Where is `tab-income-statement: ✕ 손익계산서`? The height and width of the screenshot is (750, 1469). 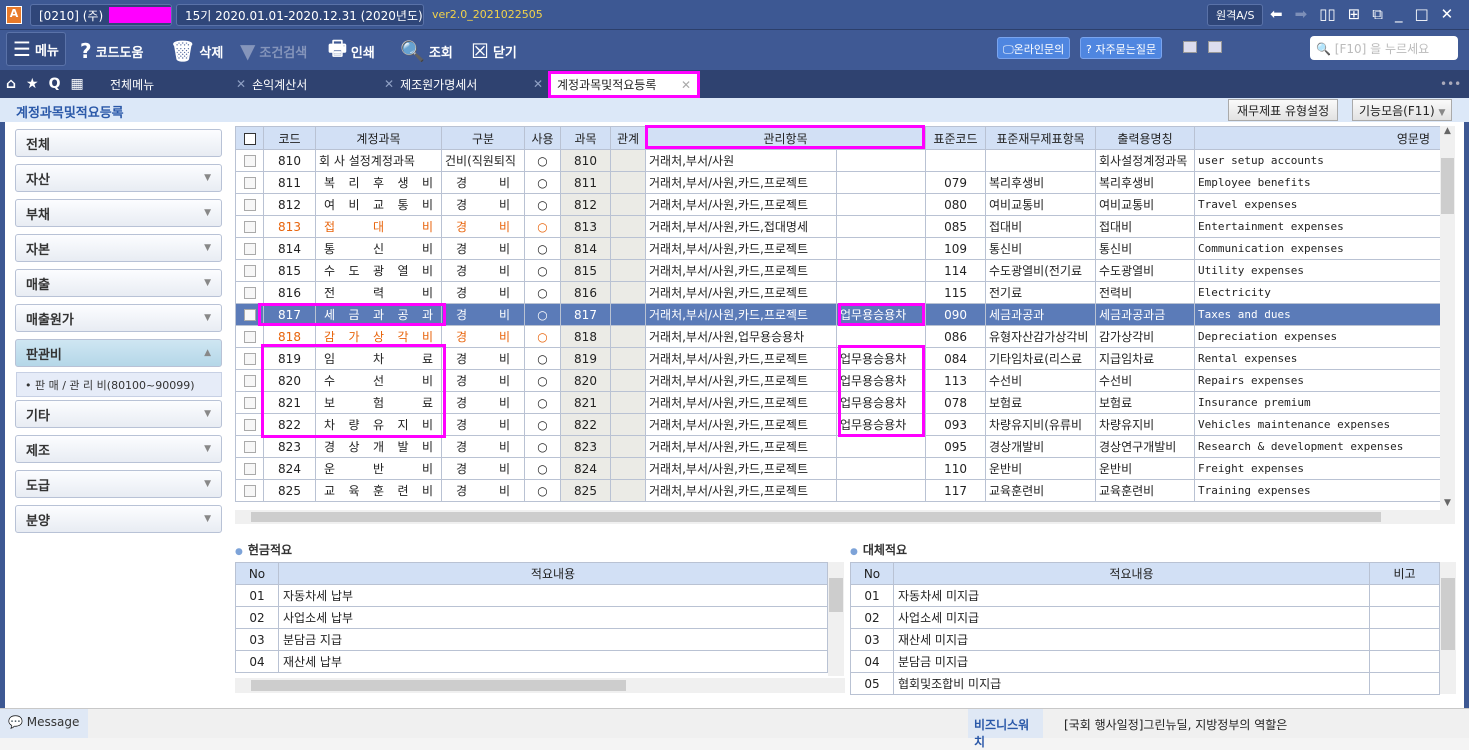
tab-income-statement: ✕ 손익계산서 is located at coordinates (271, 84).